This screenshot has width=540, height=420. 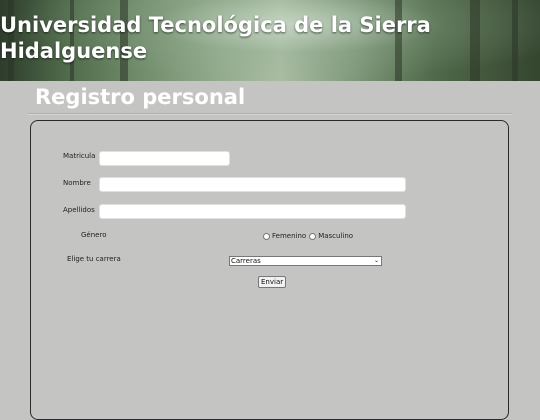 What do you see at coordinates (252, 211) in the screenshot?
I see `apellidos-input` at bounding box center [252, 211].